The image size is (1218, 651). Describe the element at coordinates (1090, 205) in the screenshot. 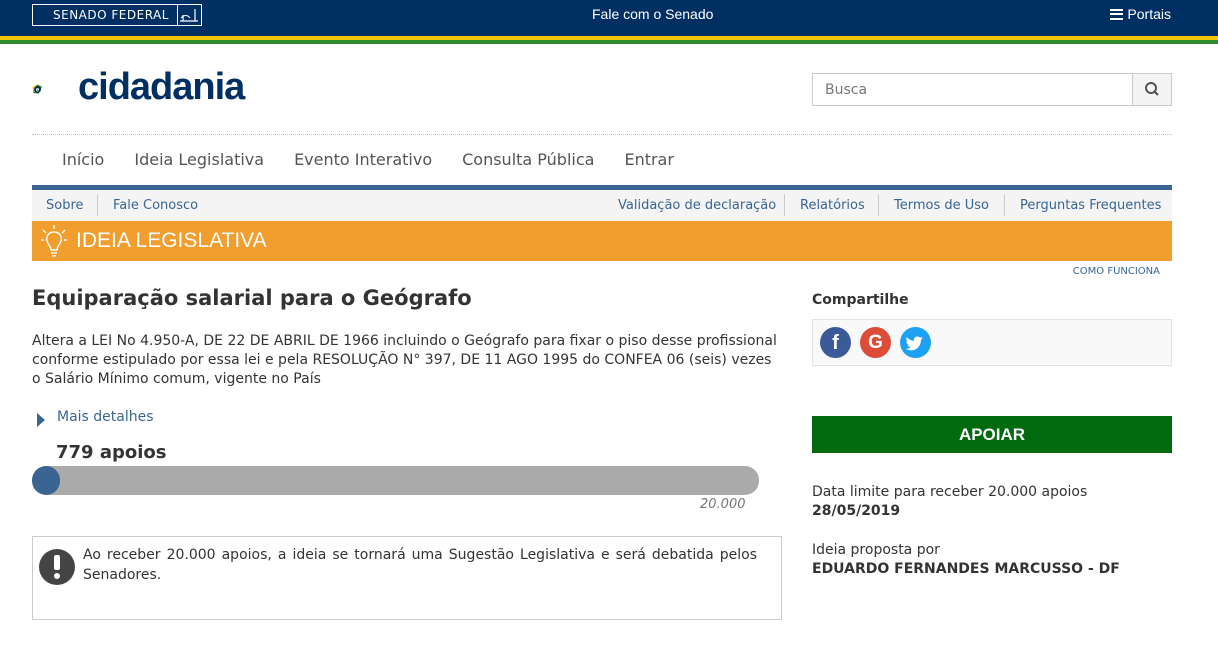

I see `subnav-perguntas: Perguntas Frequentes` at that location.